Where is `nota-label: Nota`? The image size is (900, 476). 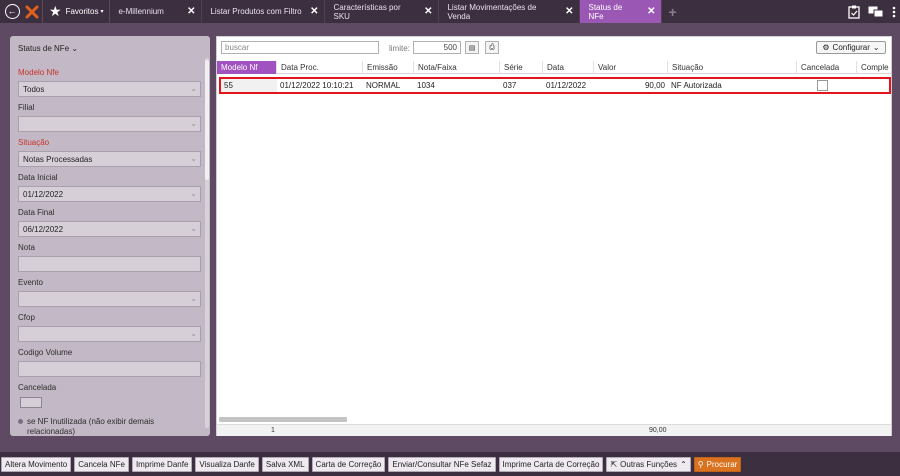
nota-label: Nota is located at coordinates (26, 247).